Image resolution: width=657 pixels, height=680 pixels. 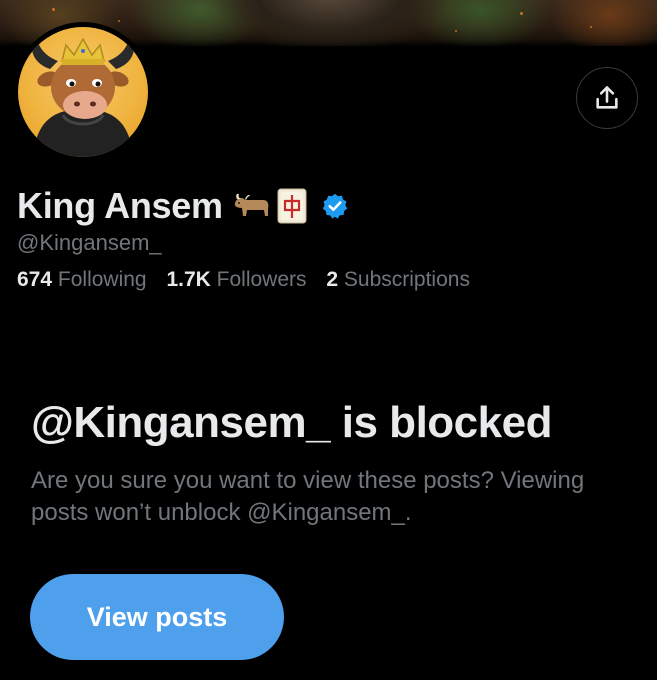 I want to click on share-button, so click(x=607, y=98).